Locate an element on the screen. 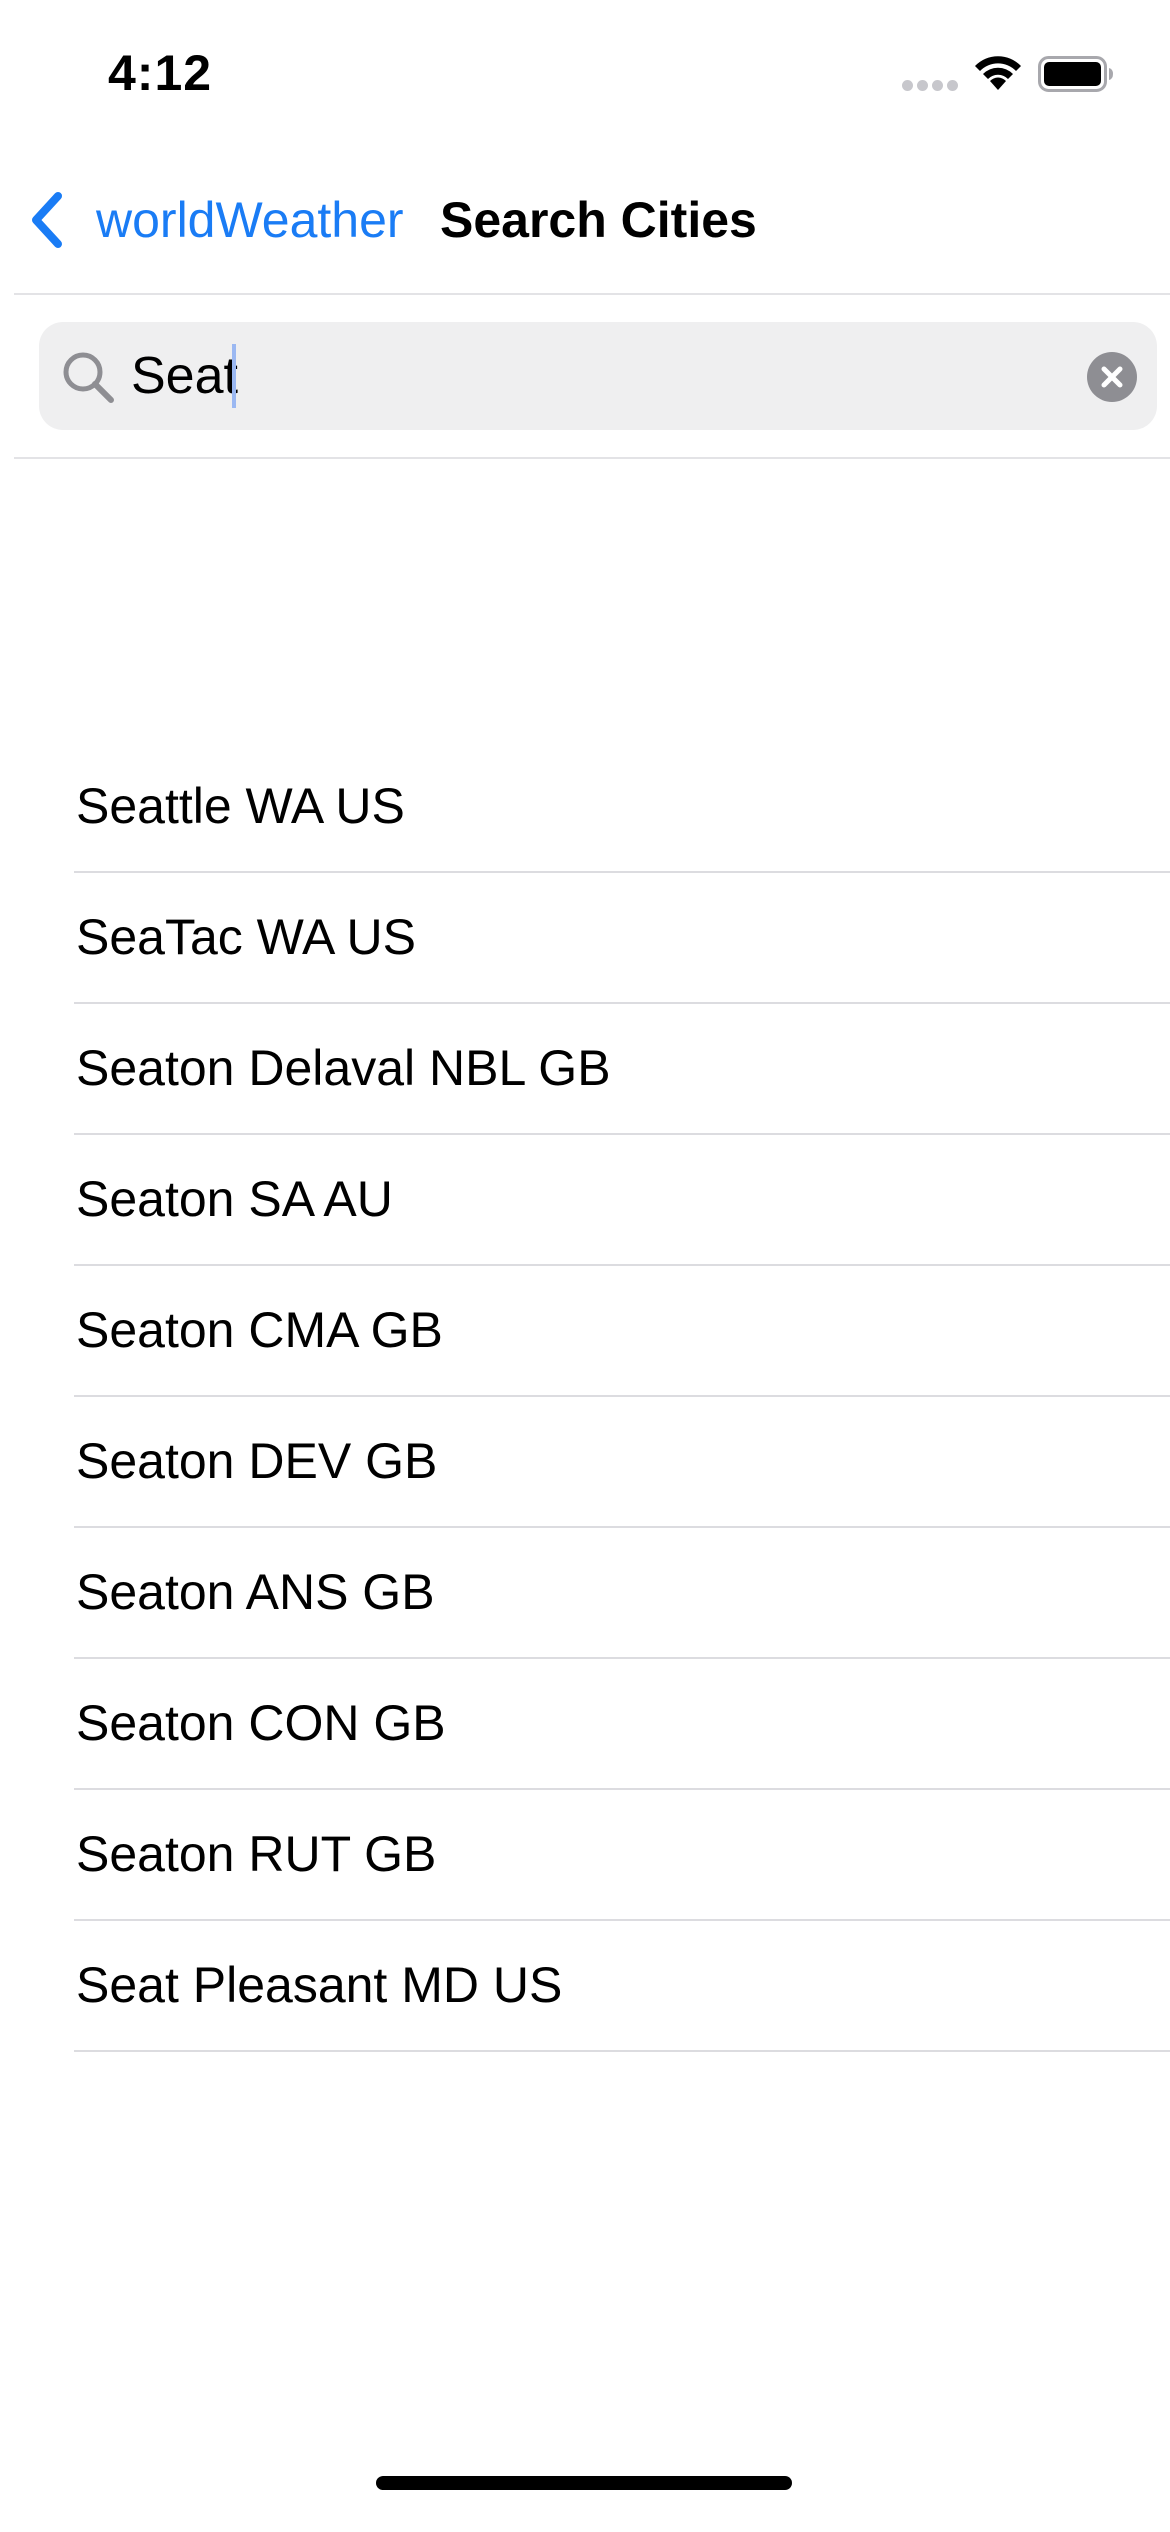 Image resolution: width=1170 pixels, height=2532 pixels. chevron-left-icon is located at coordinates (47, 220).